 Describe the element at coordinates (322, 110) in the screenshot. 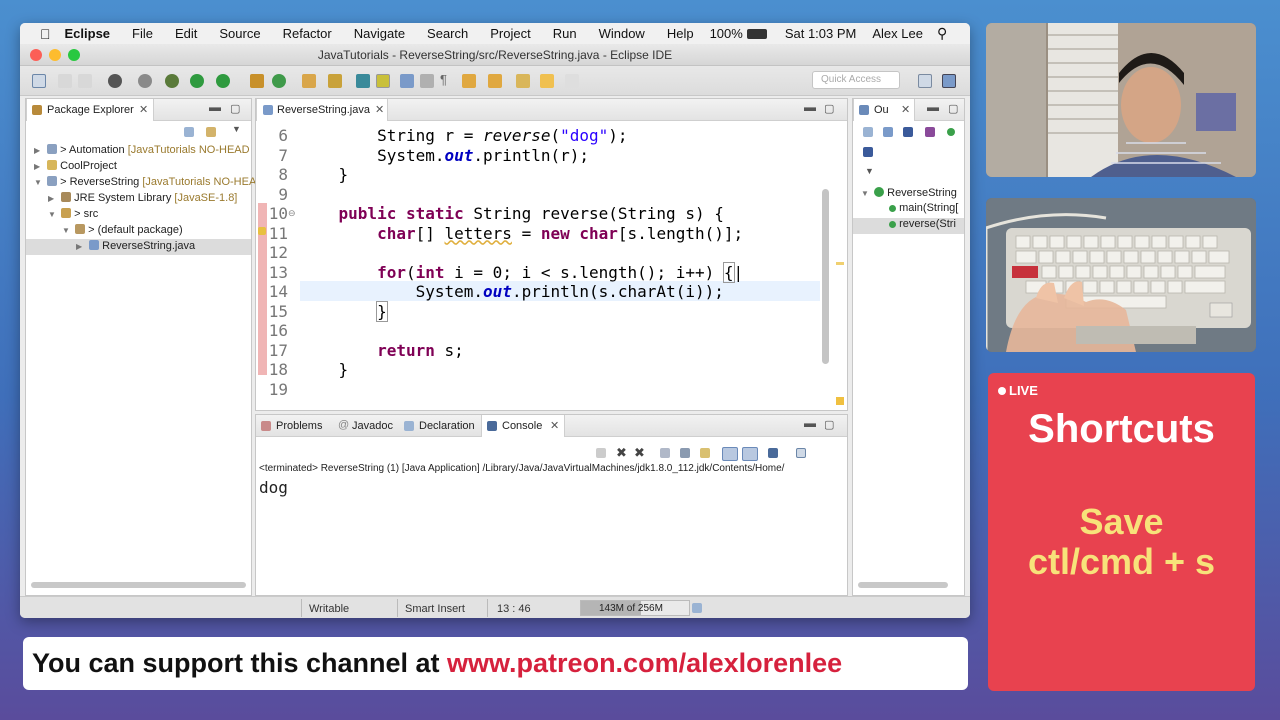

I see `tab-reversestring-java: ReverseString.java ✕` at that location.